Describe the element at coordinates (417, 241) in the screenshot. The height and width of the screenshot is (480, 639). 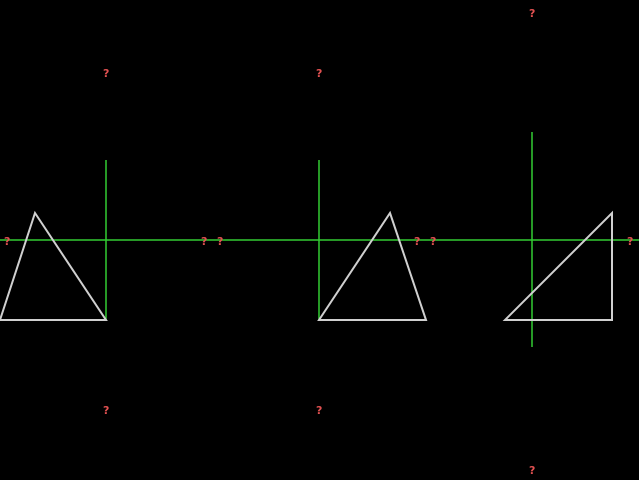
I see `marker-middle-east: ?` at that location.